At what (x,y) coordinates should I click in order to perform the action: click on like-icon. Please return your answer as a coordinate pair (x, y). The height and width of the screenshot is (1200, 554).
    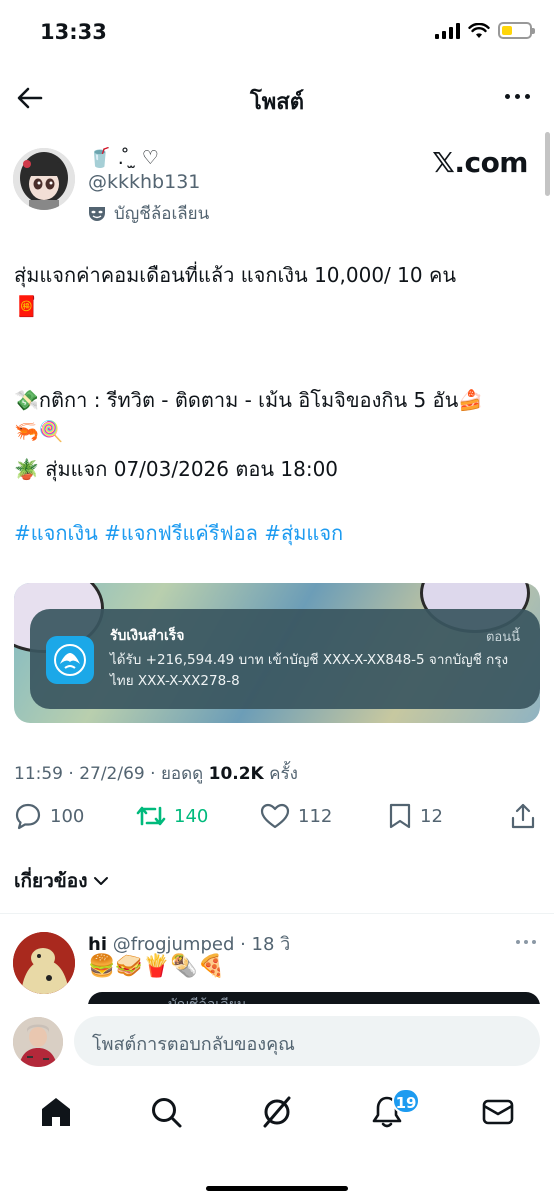
    Looking at the image, I should click on (275, 816).